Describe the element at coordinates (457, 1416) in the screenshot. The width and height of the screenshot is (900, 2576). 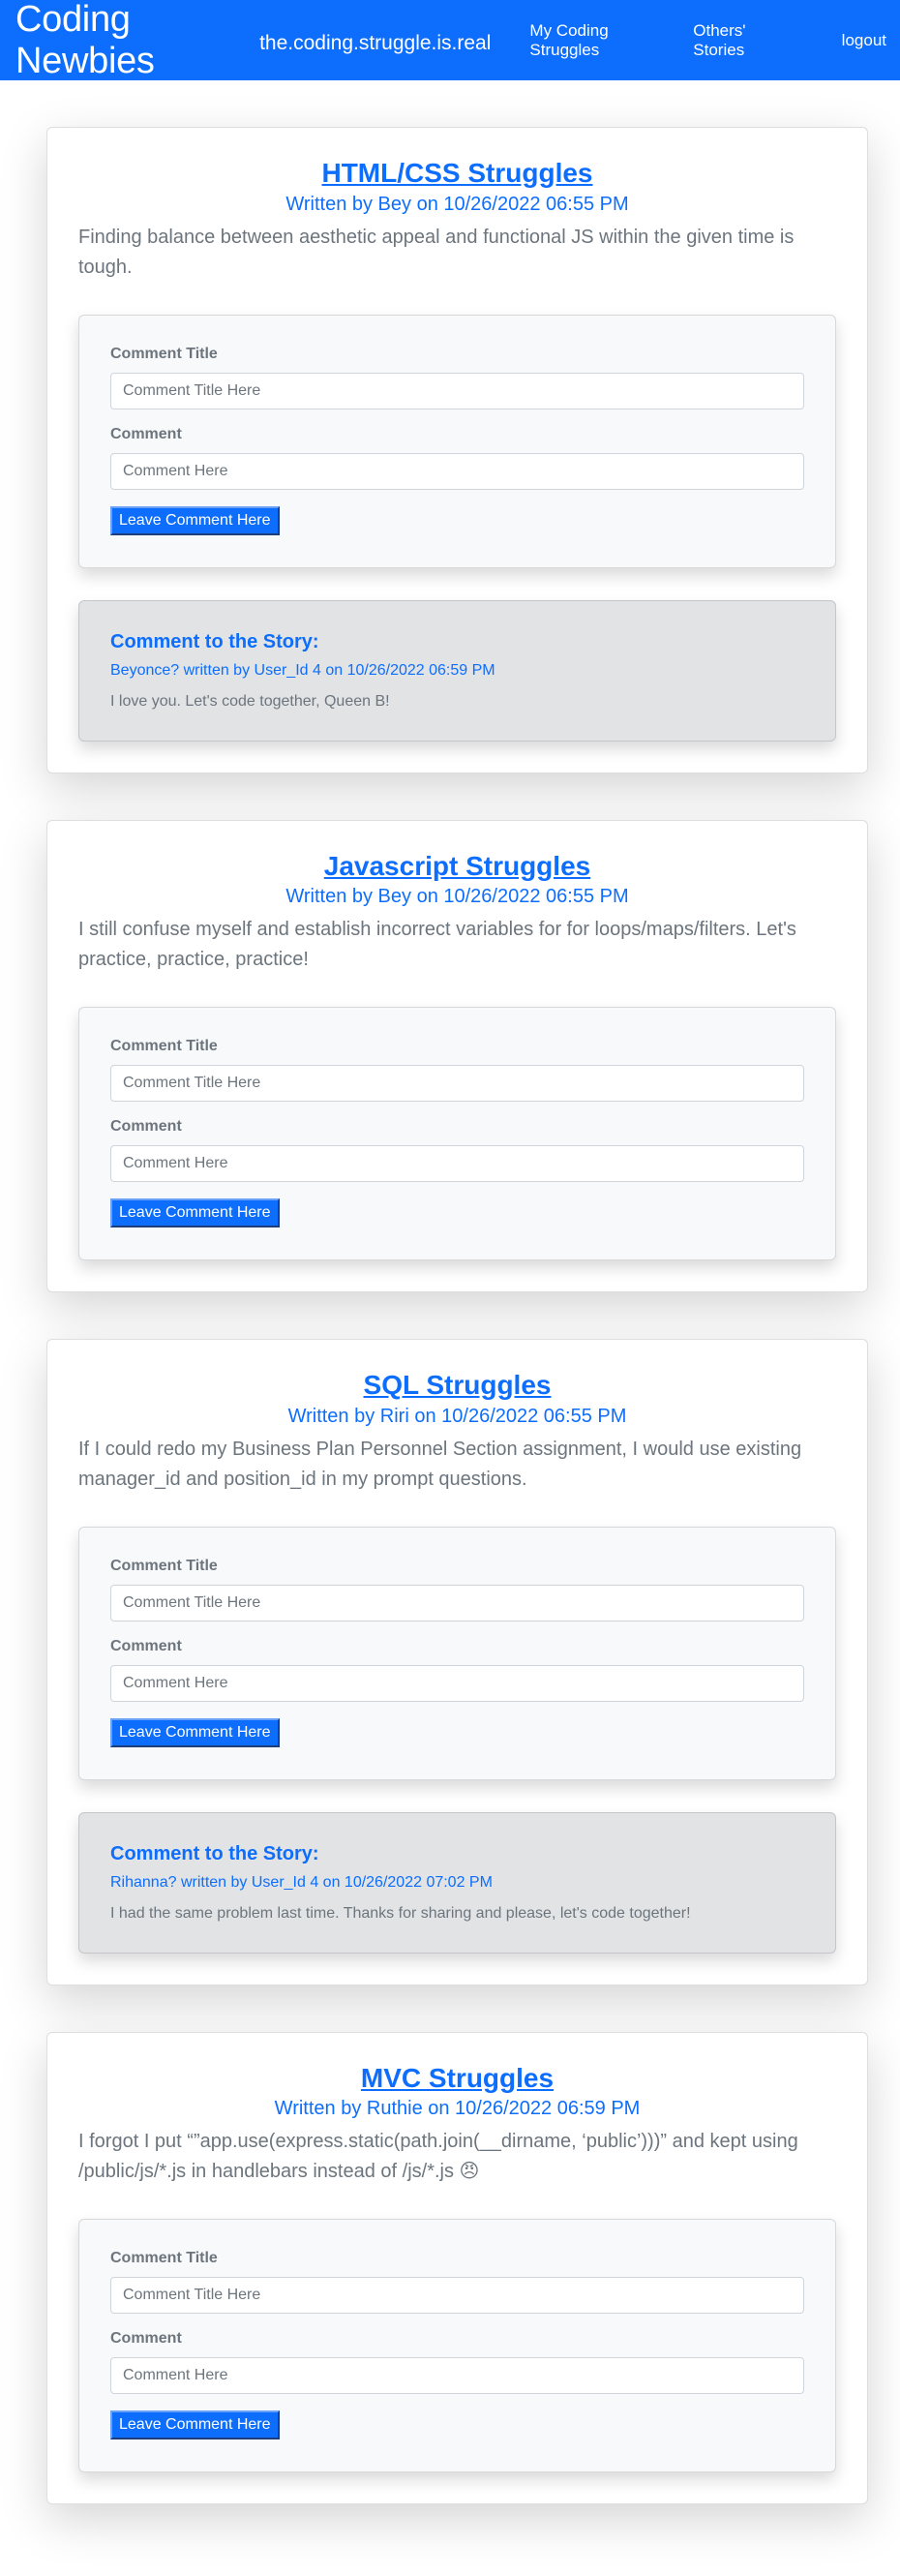
I see `post-meta: Written by Riri on 10/26/2022 06:55 PM` at that location.